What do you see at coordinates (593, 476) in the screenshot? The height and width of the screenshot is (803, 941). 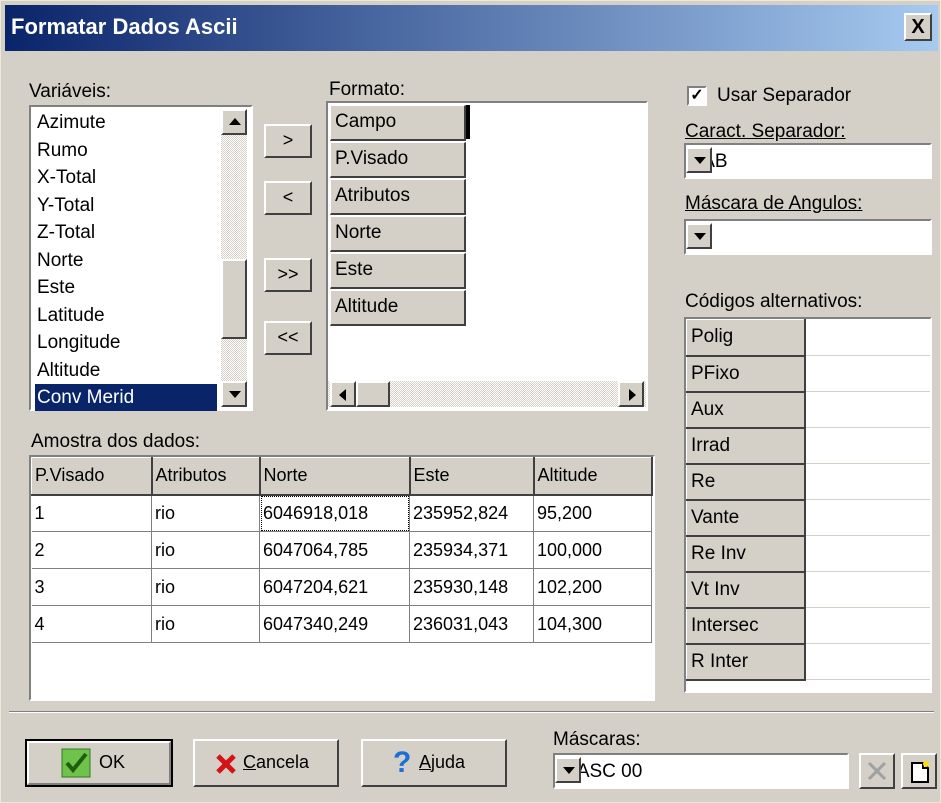 I see `column-header: Altitude` at bounding box center [593, 476].